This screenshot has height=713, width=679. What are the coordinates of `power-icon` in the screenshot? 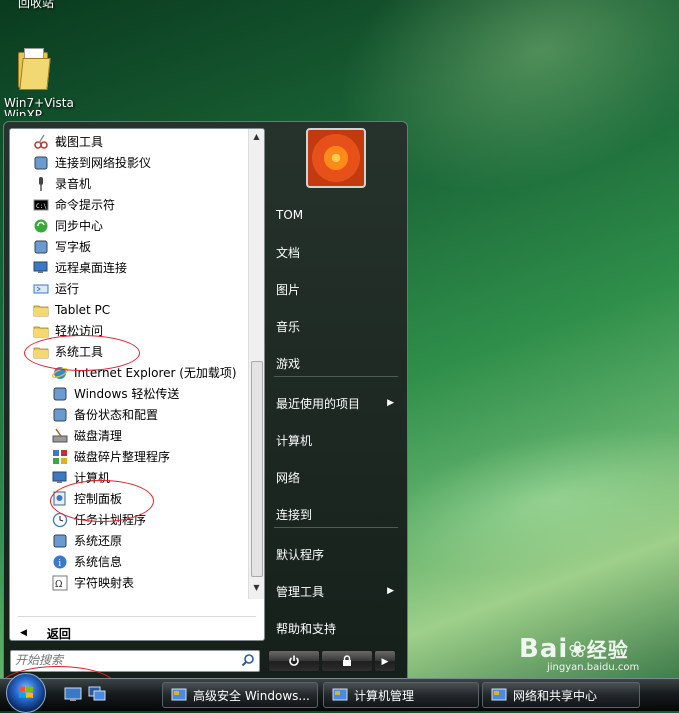 It's located at (294, 660).